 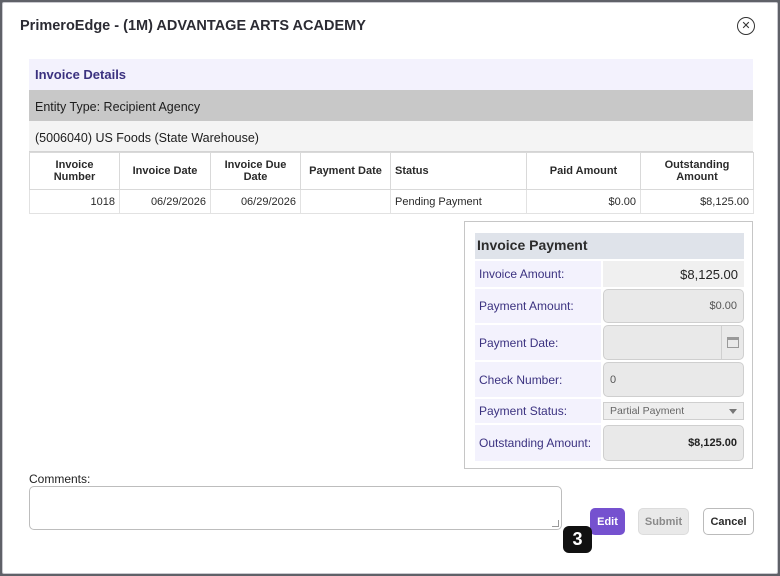 What do you see at coordinates (673, 379) in the screenshot?
I see `check-number-input: 0` at bounding box center [673, 379].